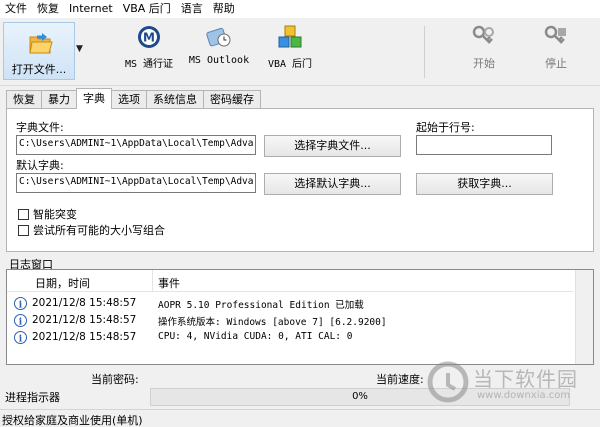  I want to click on menu-vba-backdoor: VBA 后门, so click(147, 9).